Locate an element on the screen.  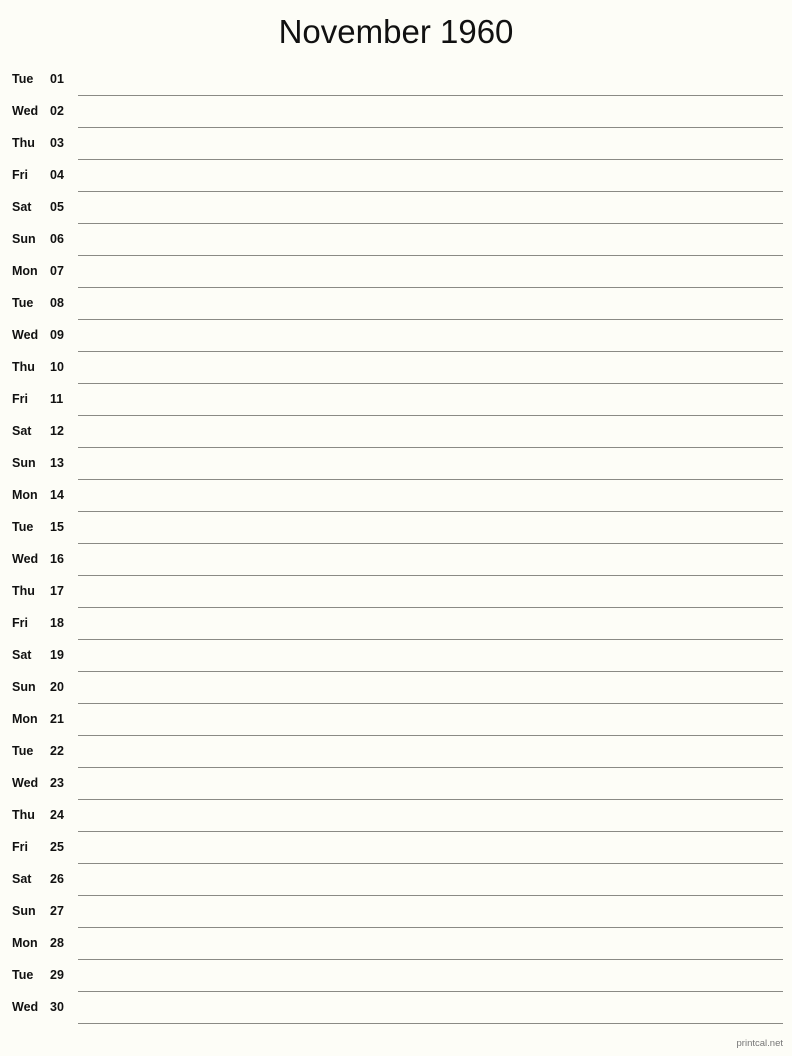
day-number: 30 is located at coordinates (57, 1007).